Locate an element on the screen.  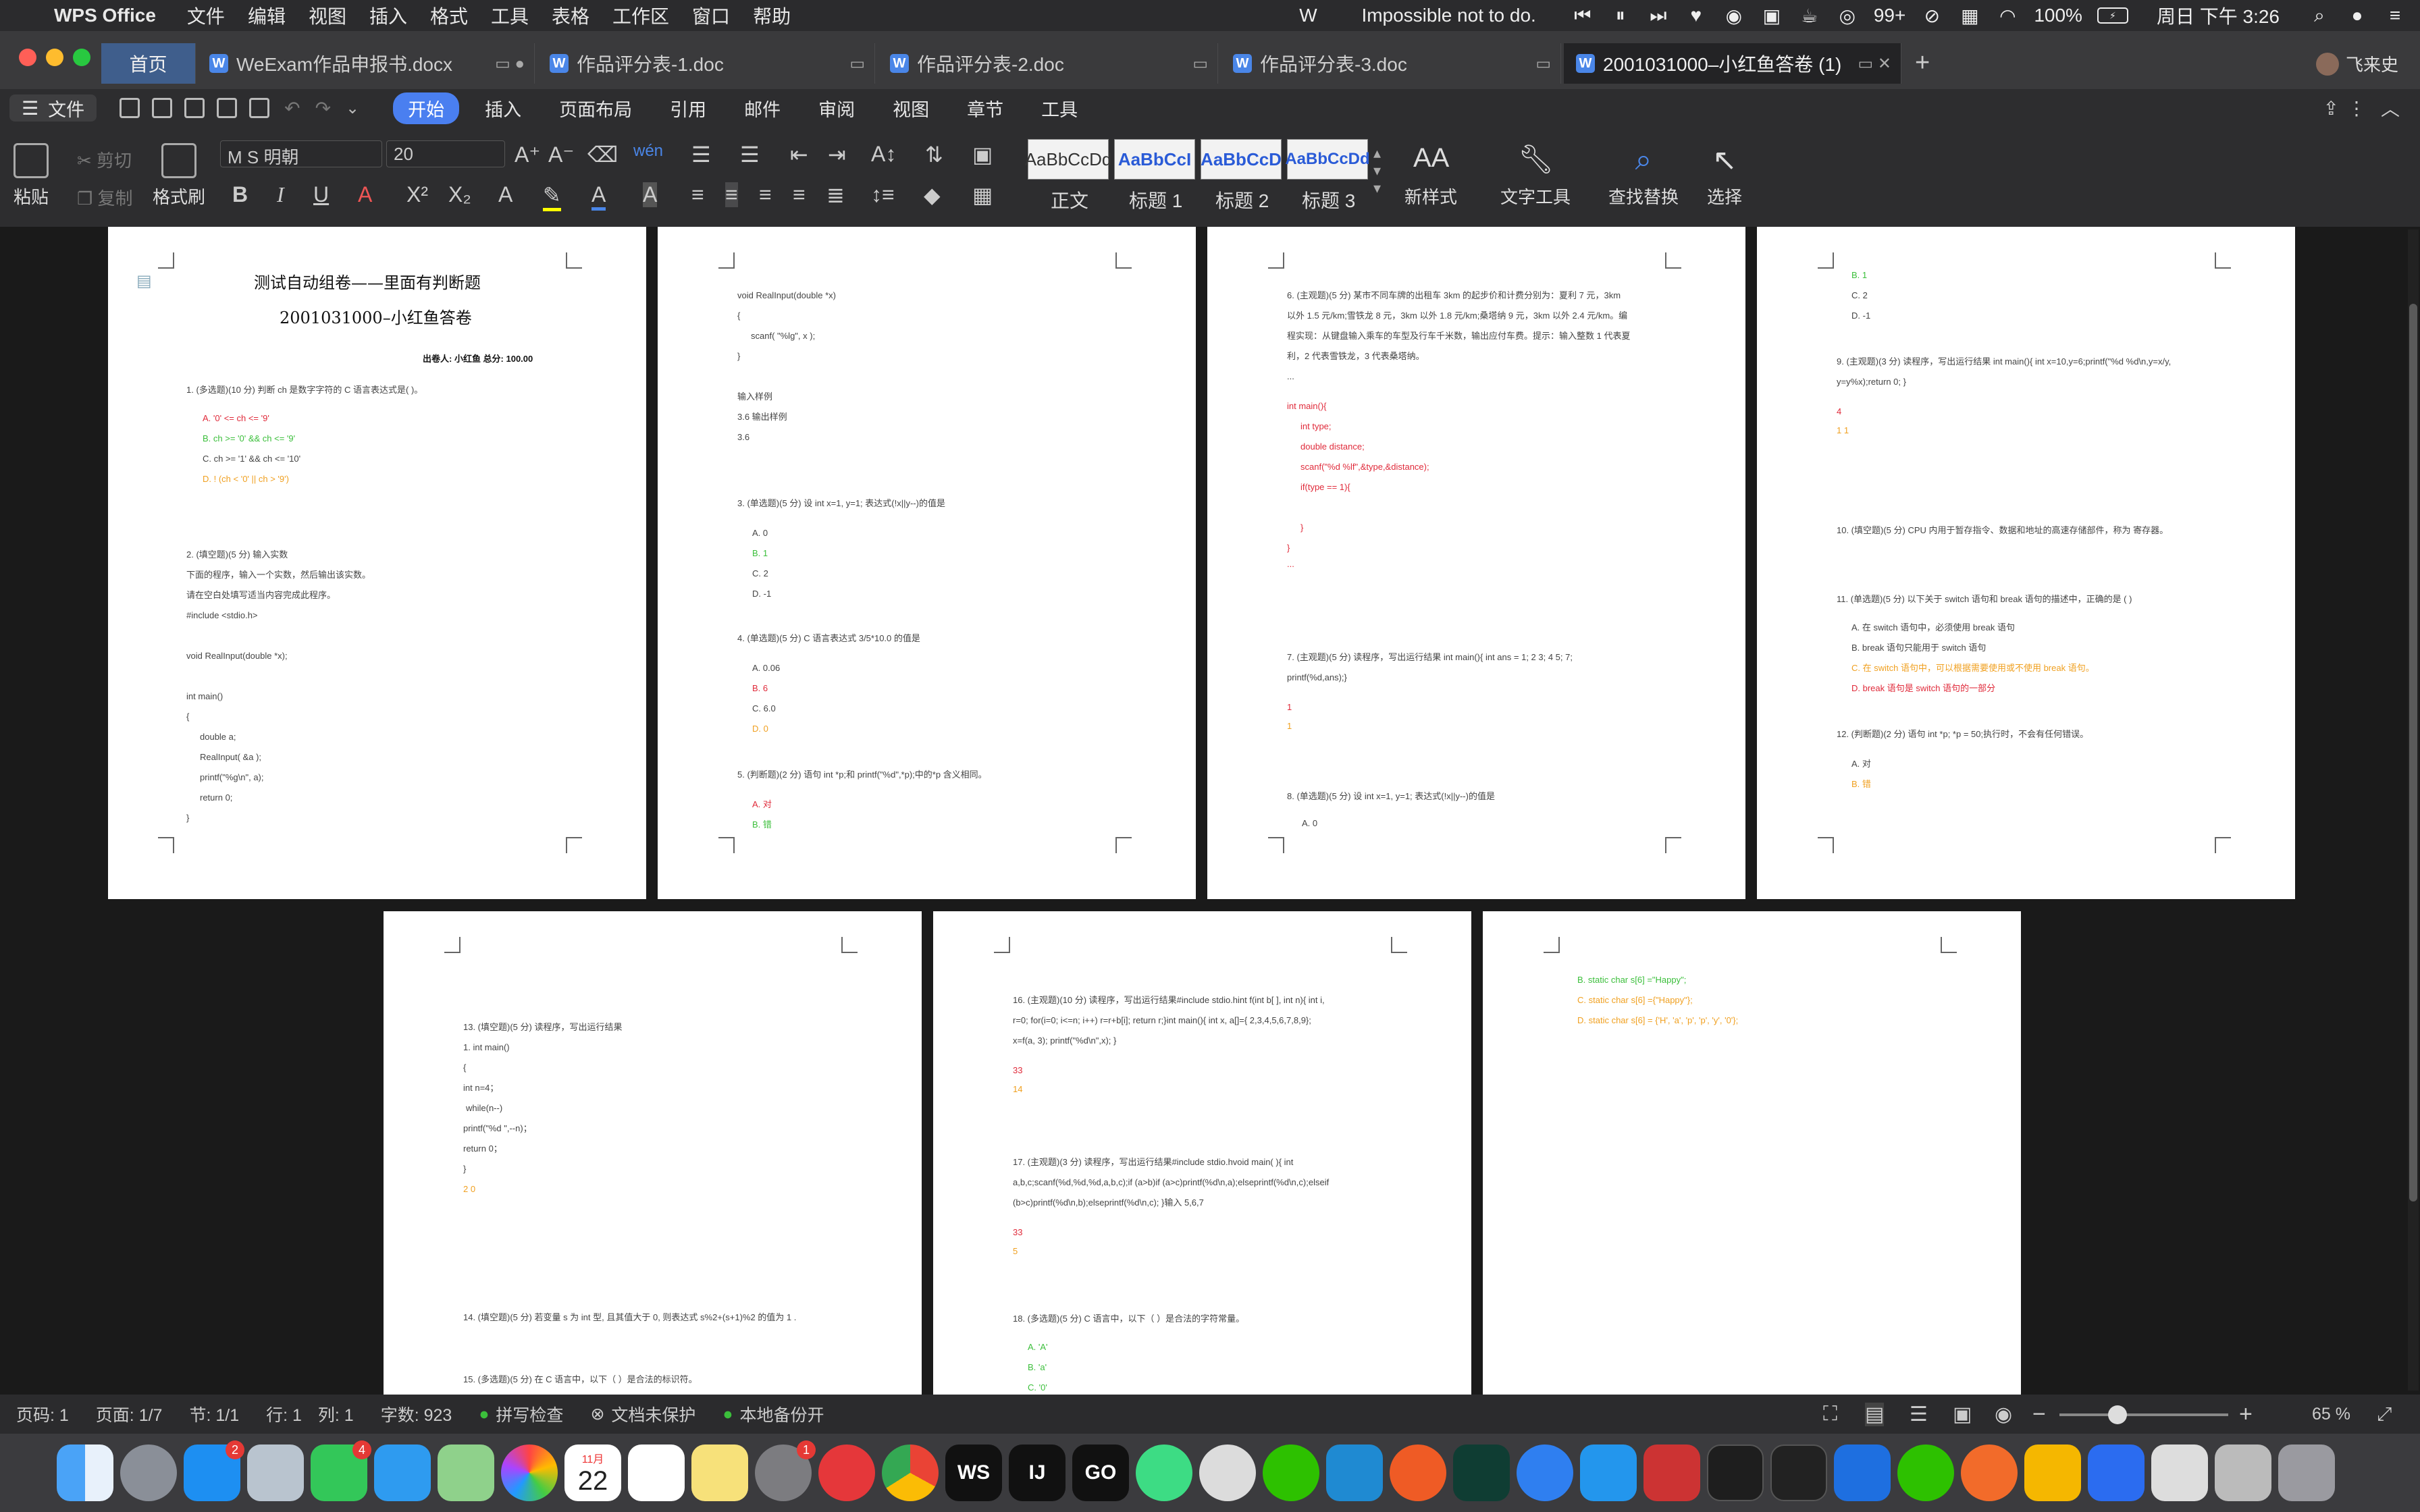
text-tools-button: 🔧︎ 文字工具 is located at coordinates (1535, 176).